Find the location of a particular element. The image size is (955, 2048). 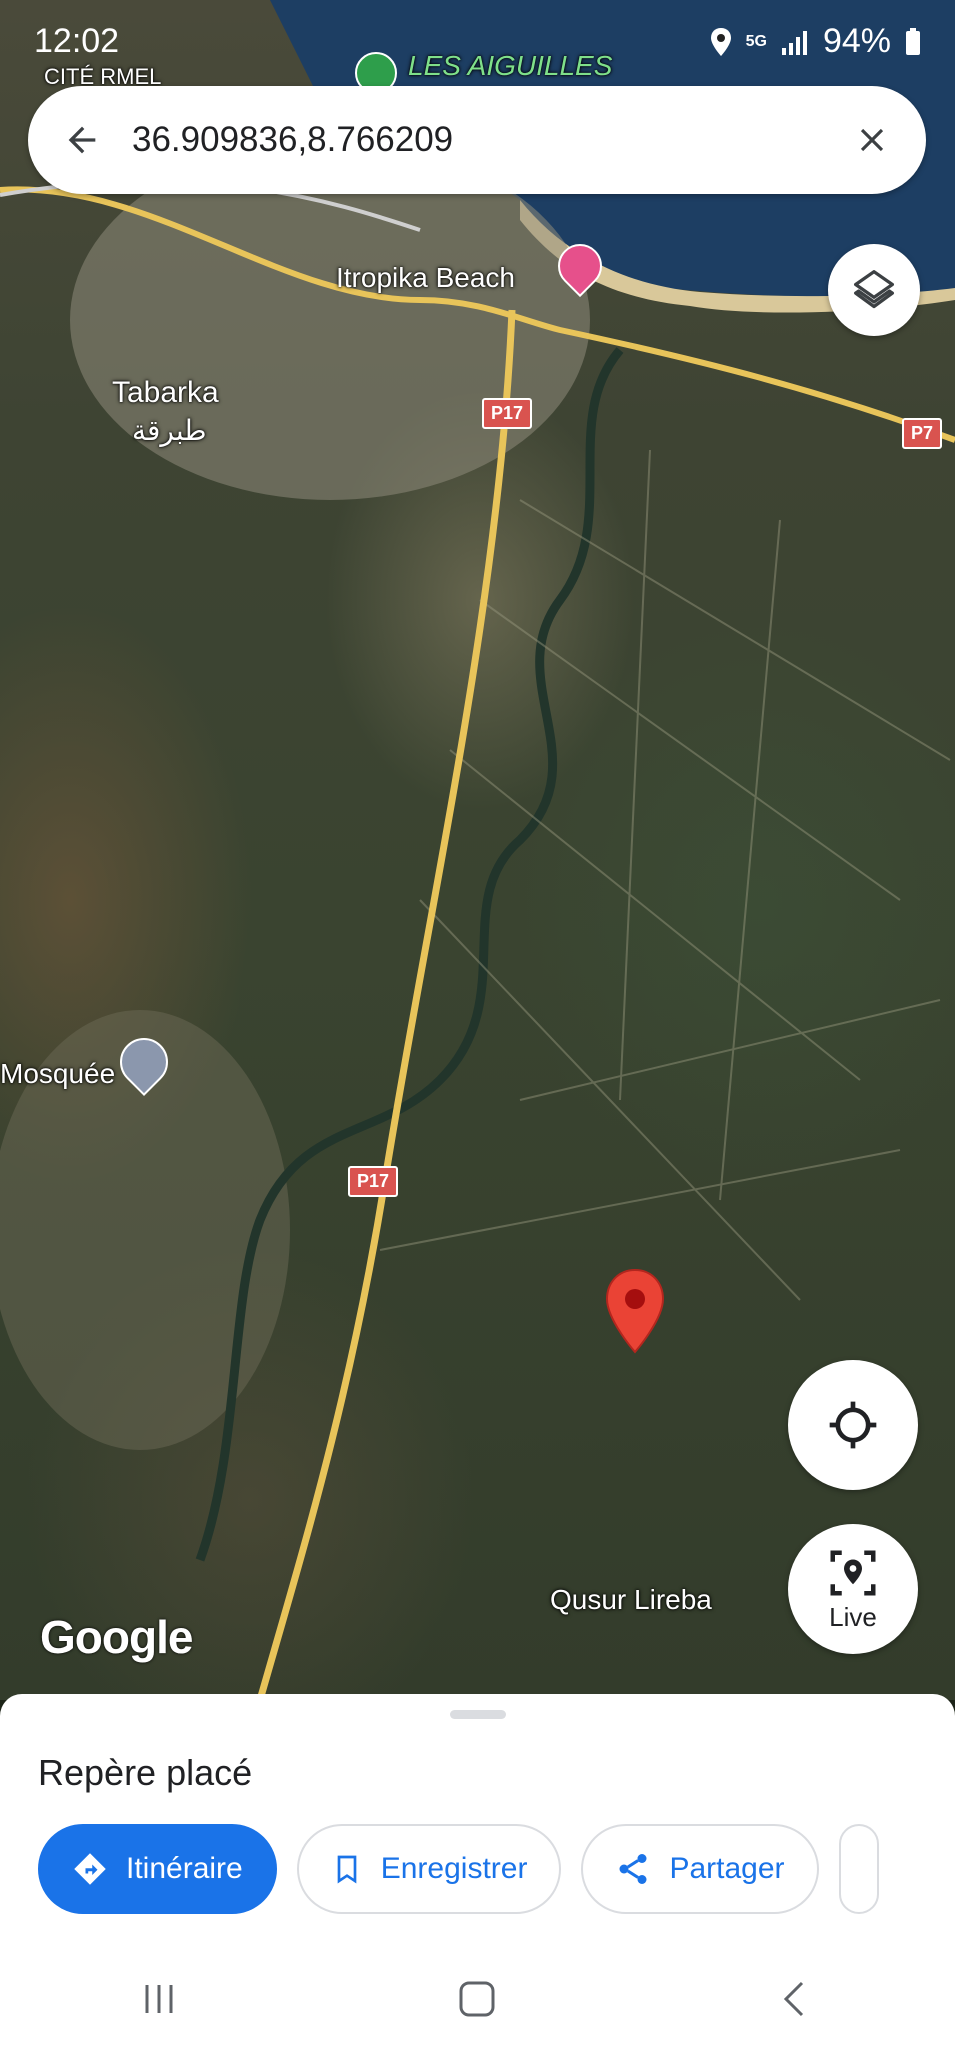

directions-button: Itinéraire is located at coordinates (157, 1869).